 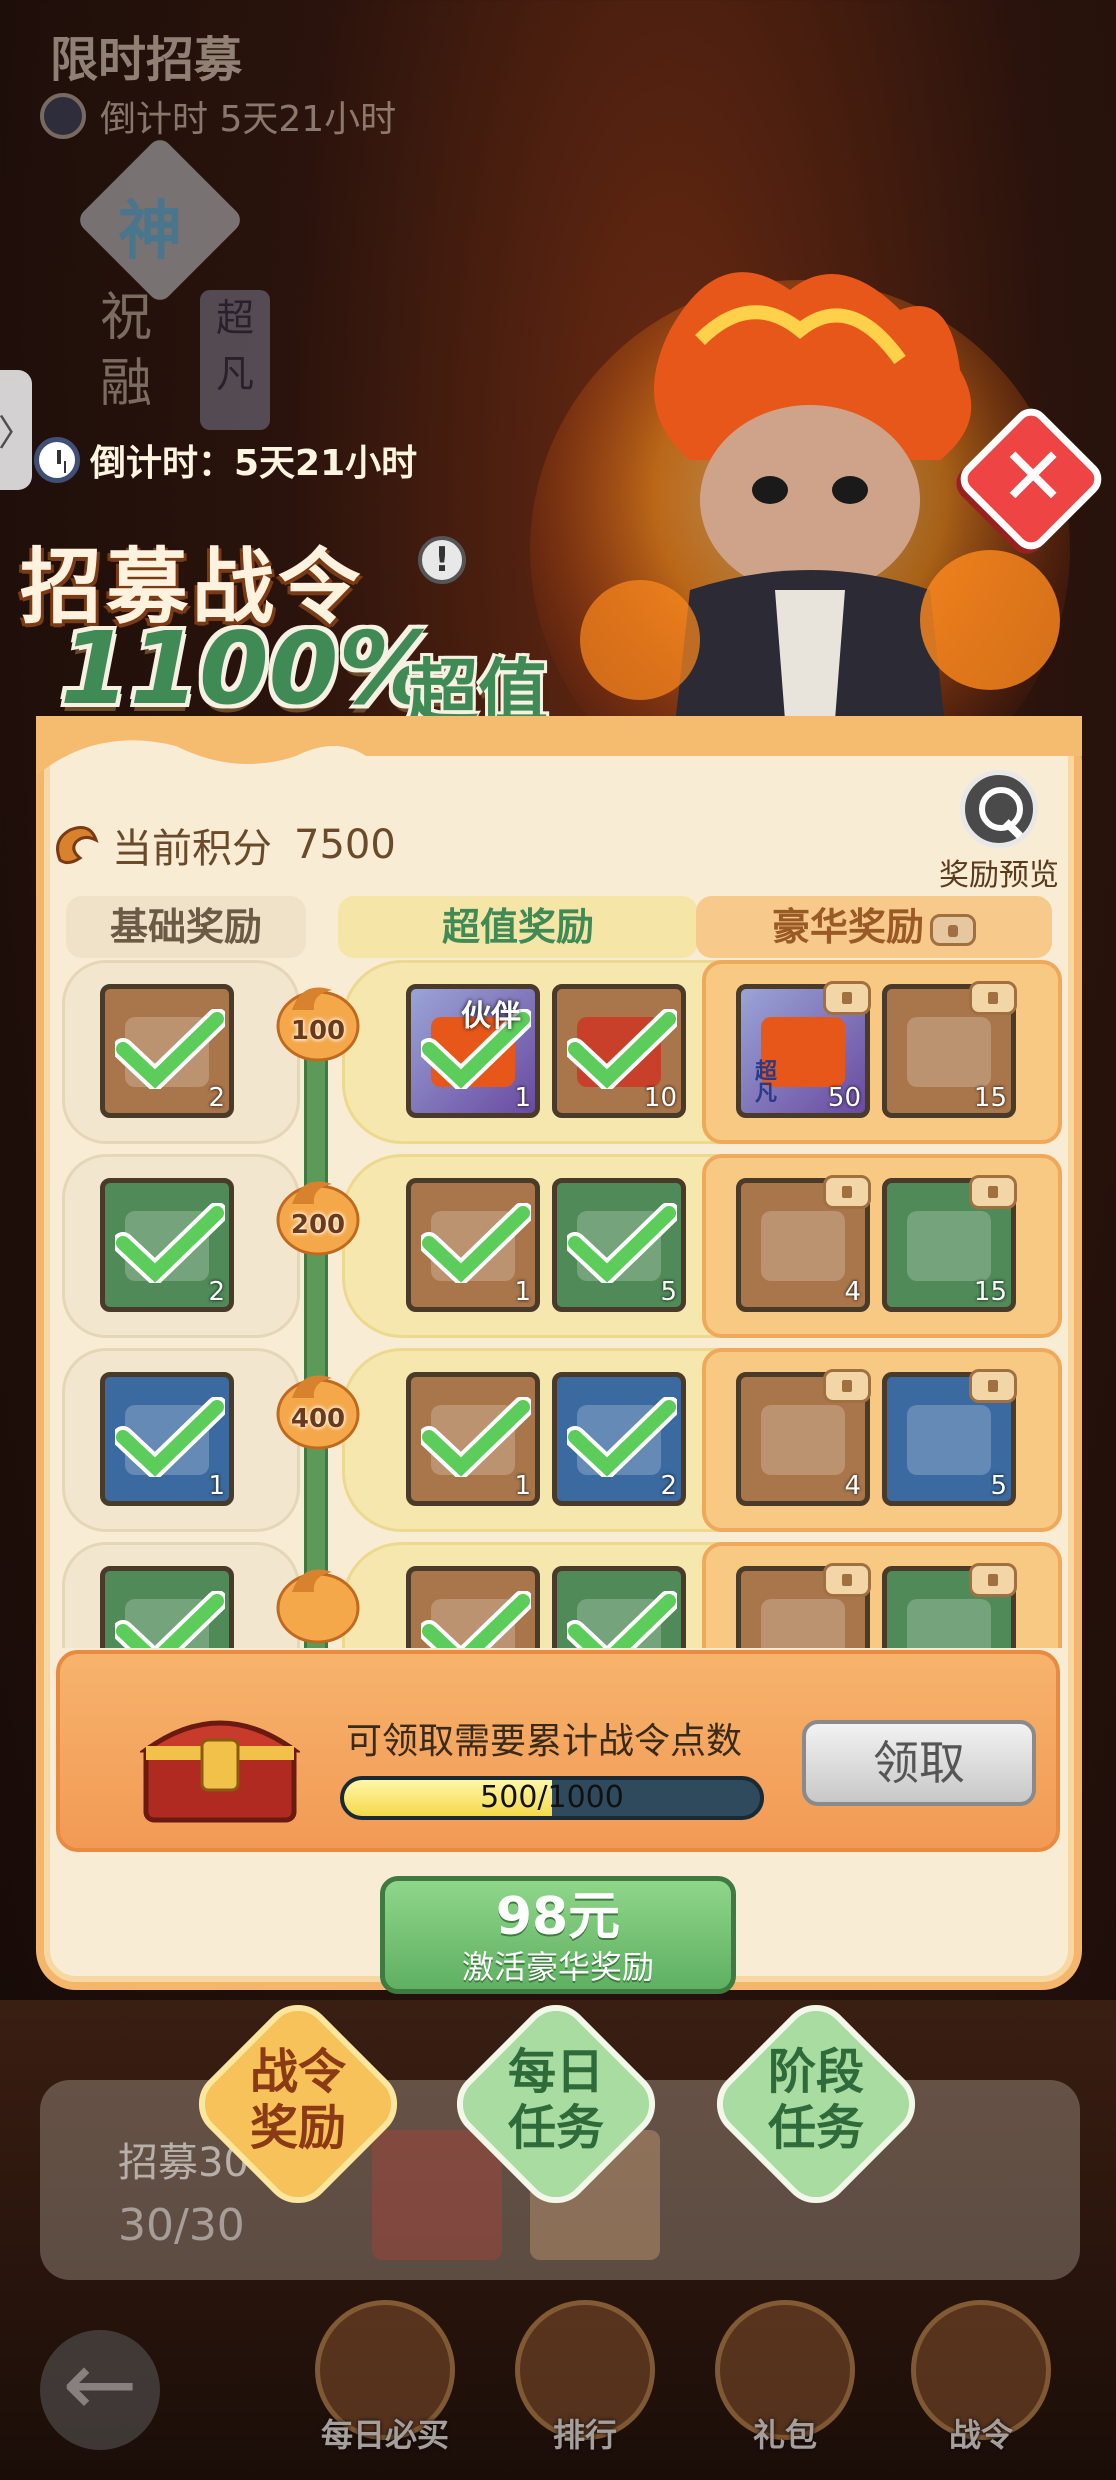 I want to click on buy-subtitle: 激活豪华奖励, so click(x=557, y=1967).